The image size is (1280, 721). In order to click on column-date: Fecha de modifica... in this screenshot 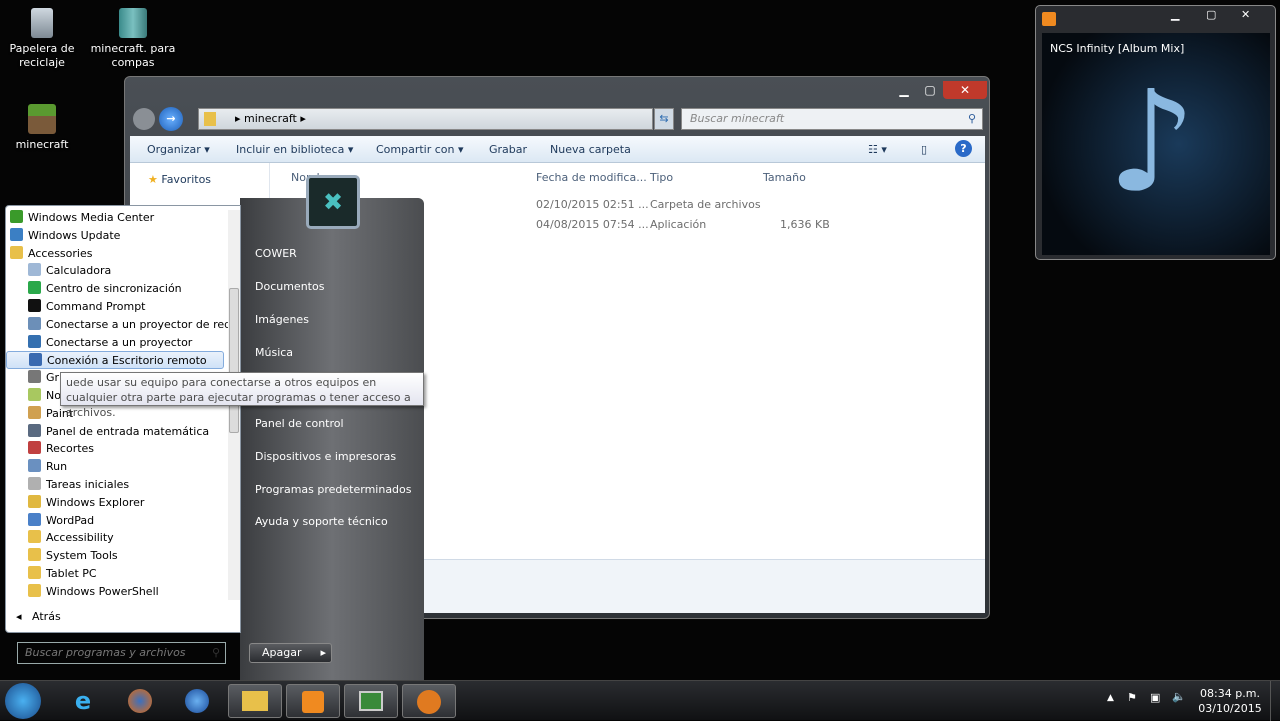, I will do `click(591, 177)`.